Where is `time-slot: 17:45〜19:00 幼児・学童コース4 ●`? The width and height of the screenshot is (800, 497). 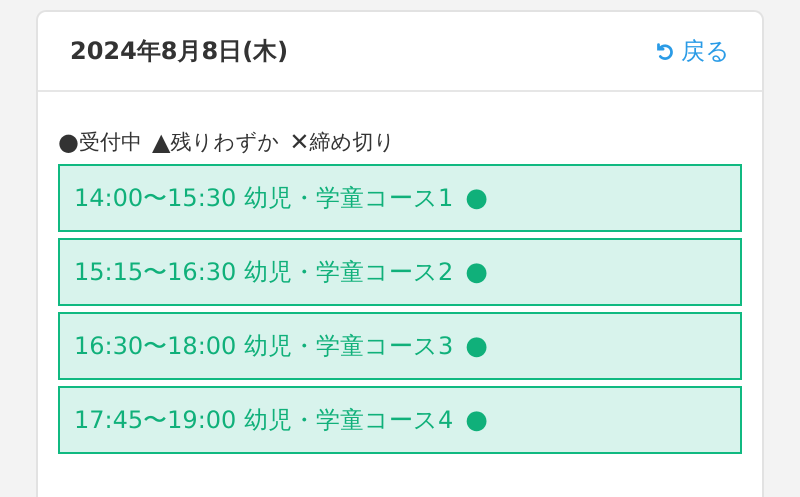
time-slot: 17:45〜19:00 幼児・学童コース4 ● is located at coordinates (400, 420).